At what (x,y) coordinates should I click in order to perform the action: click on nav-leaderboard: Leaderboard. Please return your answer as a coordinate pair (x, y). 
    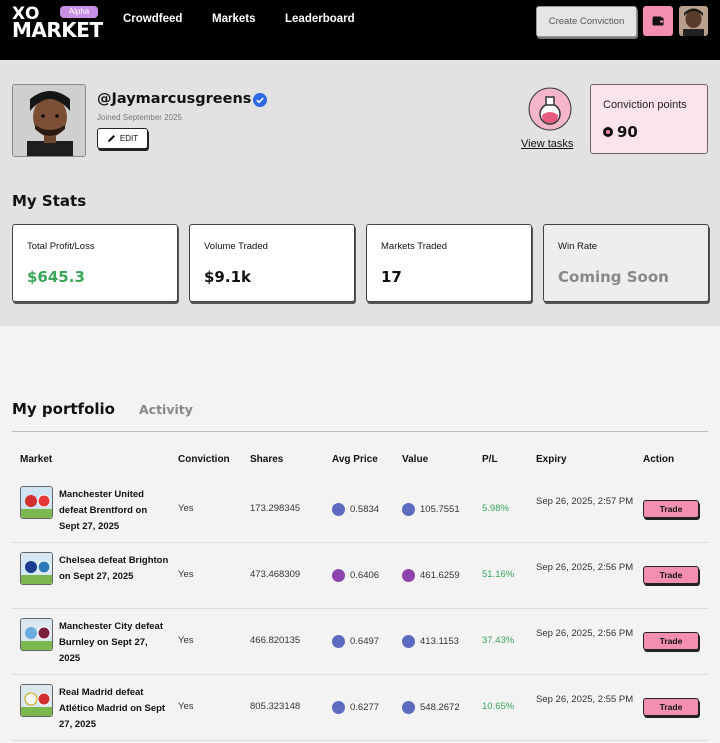
    Looking at the image, I should click on (320, 19).